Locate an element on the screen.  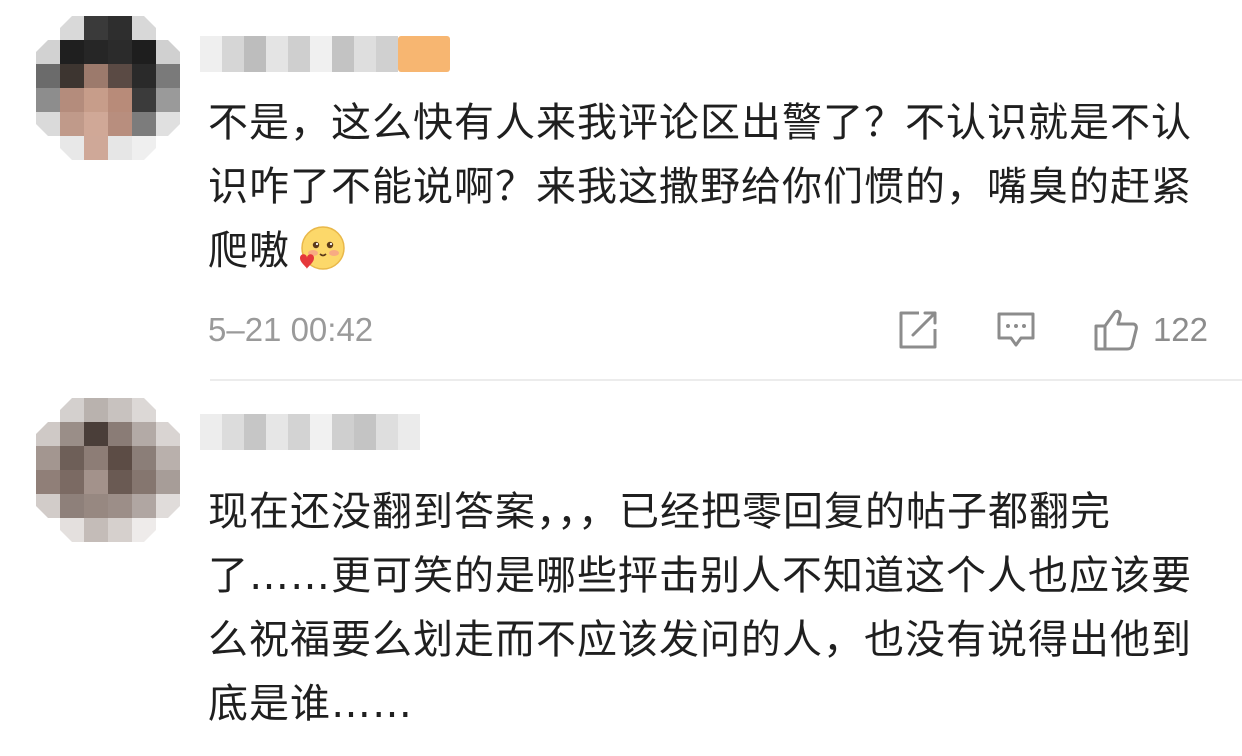
shy-heart-emoji-icon is located at coordinates (321, 249).